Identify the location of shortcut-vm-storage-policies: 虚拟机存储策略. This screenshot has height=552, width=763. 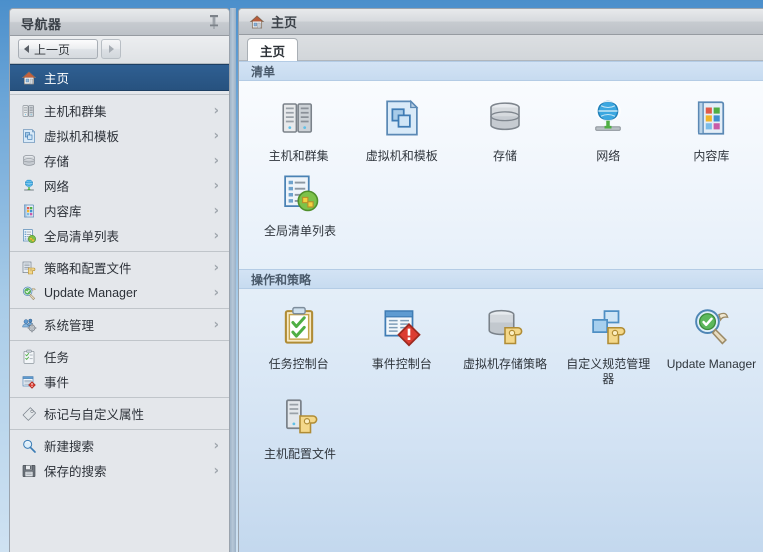
(504, 346).